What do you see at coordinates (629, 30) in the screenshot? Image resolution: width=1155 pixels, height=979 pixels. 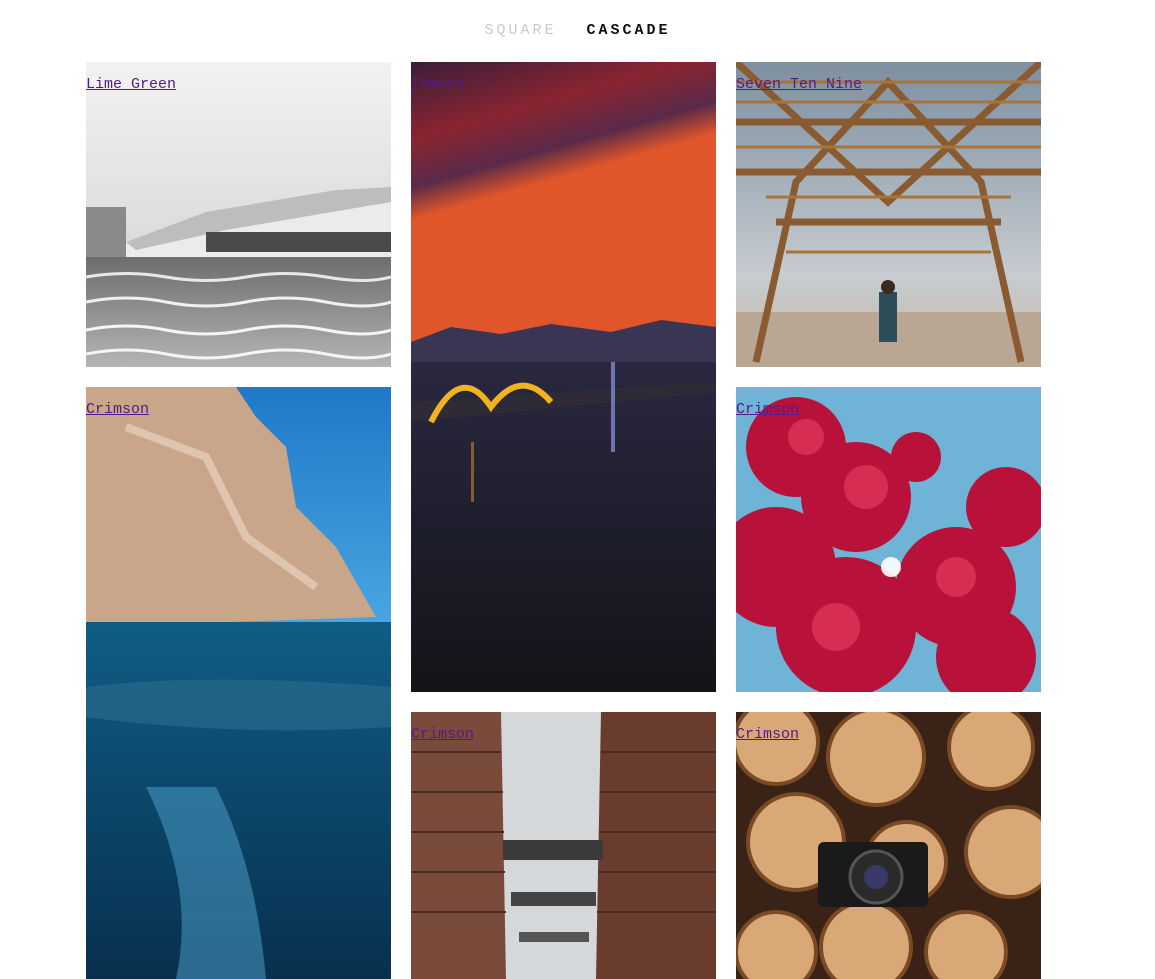 I see `layout-option-cascade: CASCADE` at bounding box center [629, 30].